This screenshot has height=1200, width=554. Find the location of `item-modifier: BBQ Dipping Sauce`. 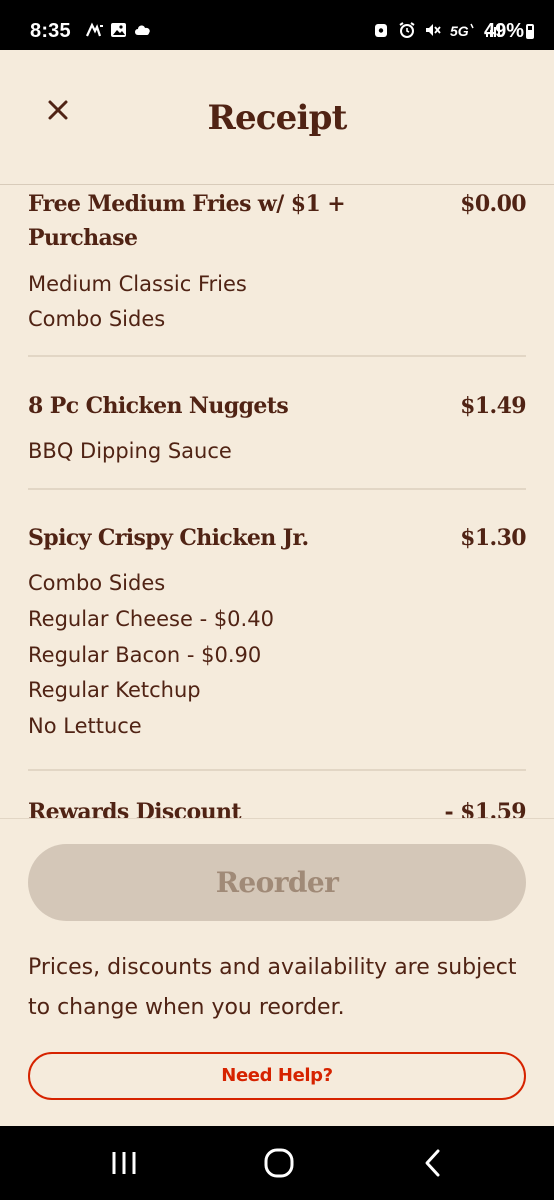

item-modifier: BBQ Dipping Sauce is located at coordinates (130, 451).